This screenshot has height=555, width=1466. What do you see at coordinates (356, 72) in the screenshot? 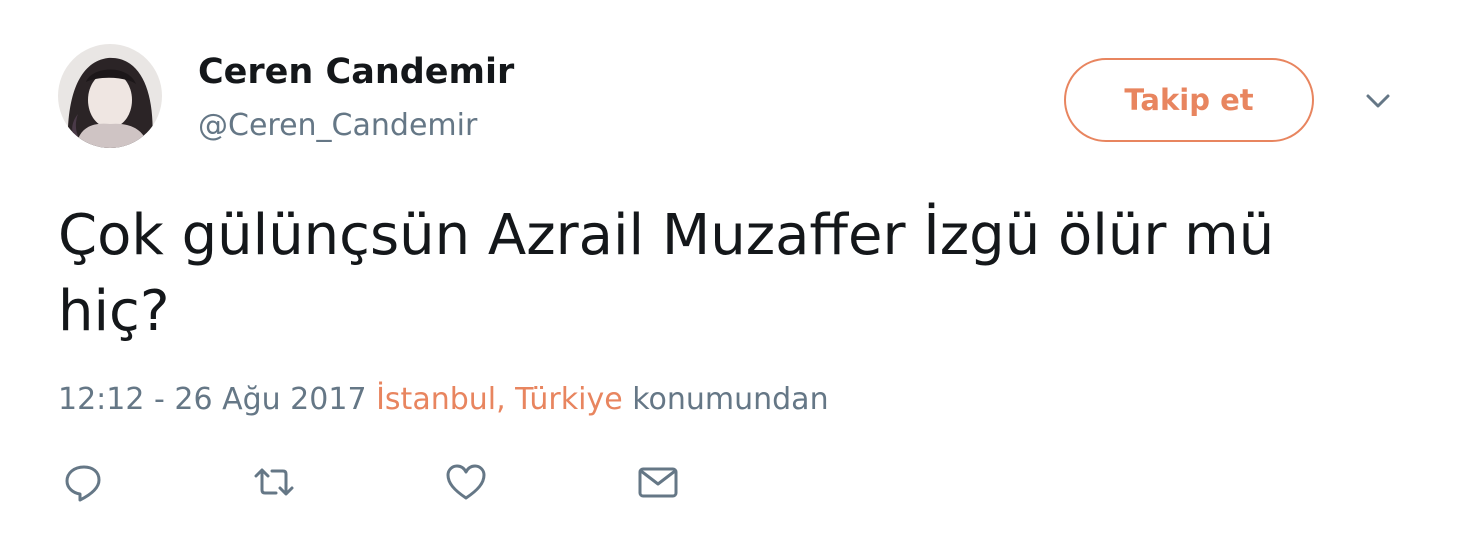
I see `display-name: Ceren Candemir` at bounding box center [356, 72].